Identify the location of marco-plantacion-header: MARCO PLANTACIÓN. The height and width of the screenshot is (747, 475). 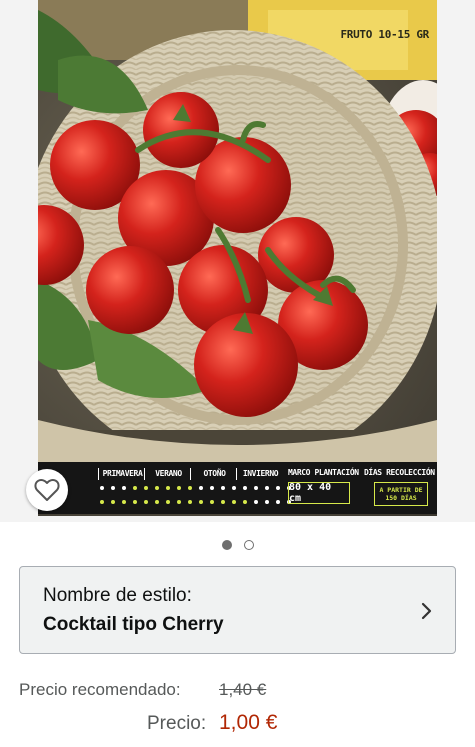
(323, 472).